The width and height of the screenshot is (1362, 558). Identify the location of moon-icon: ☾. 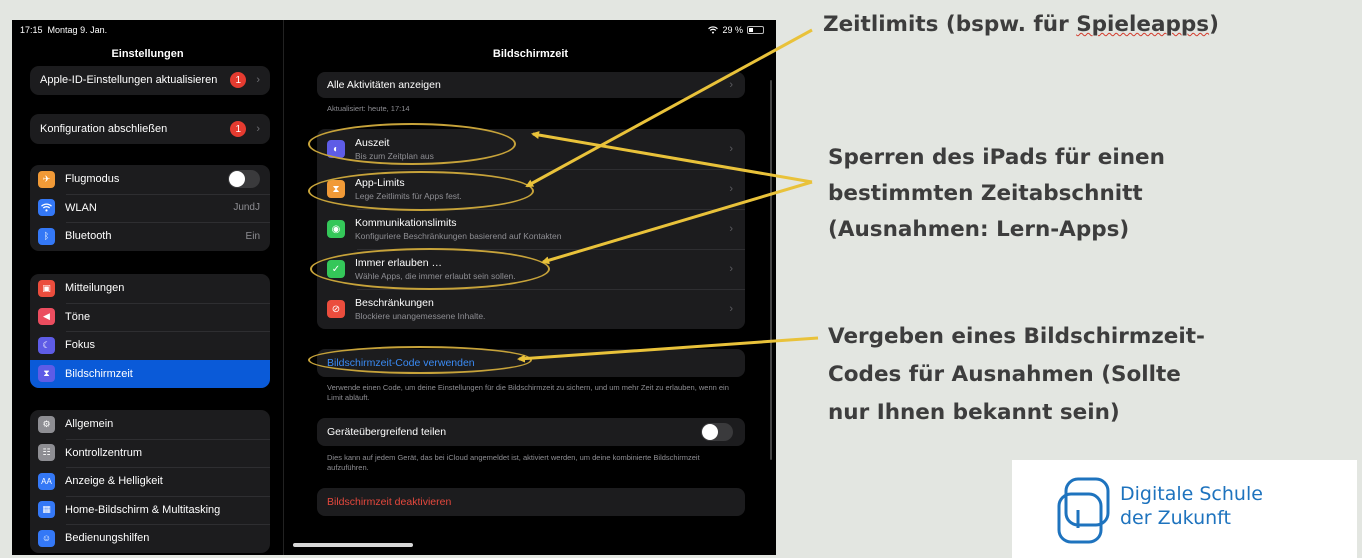
(46, 345).